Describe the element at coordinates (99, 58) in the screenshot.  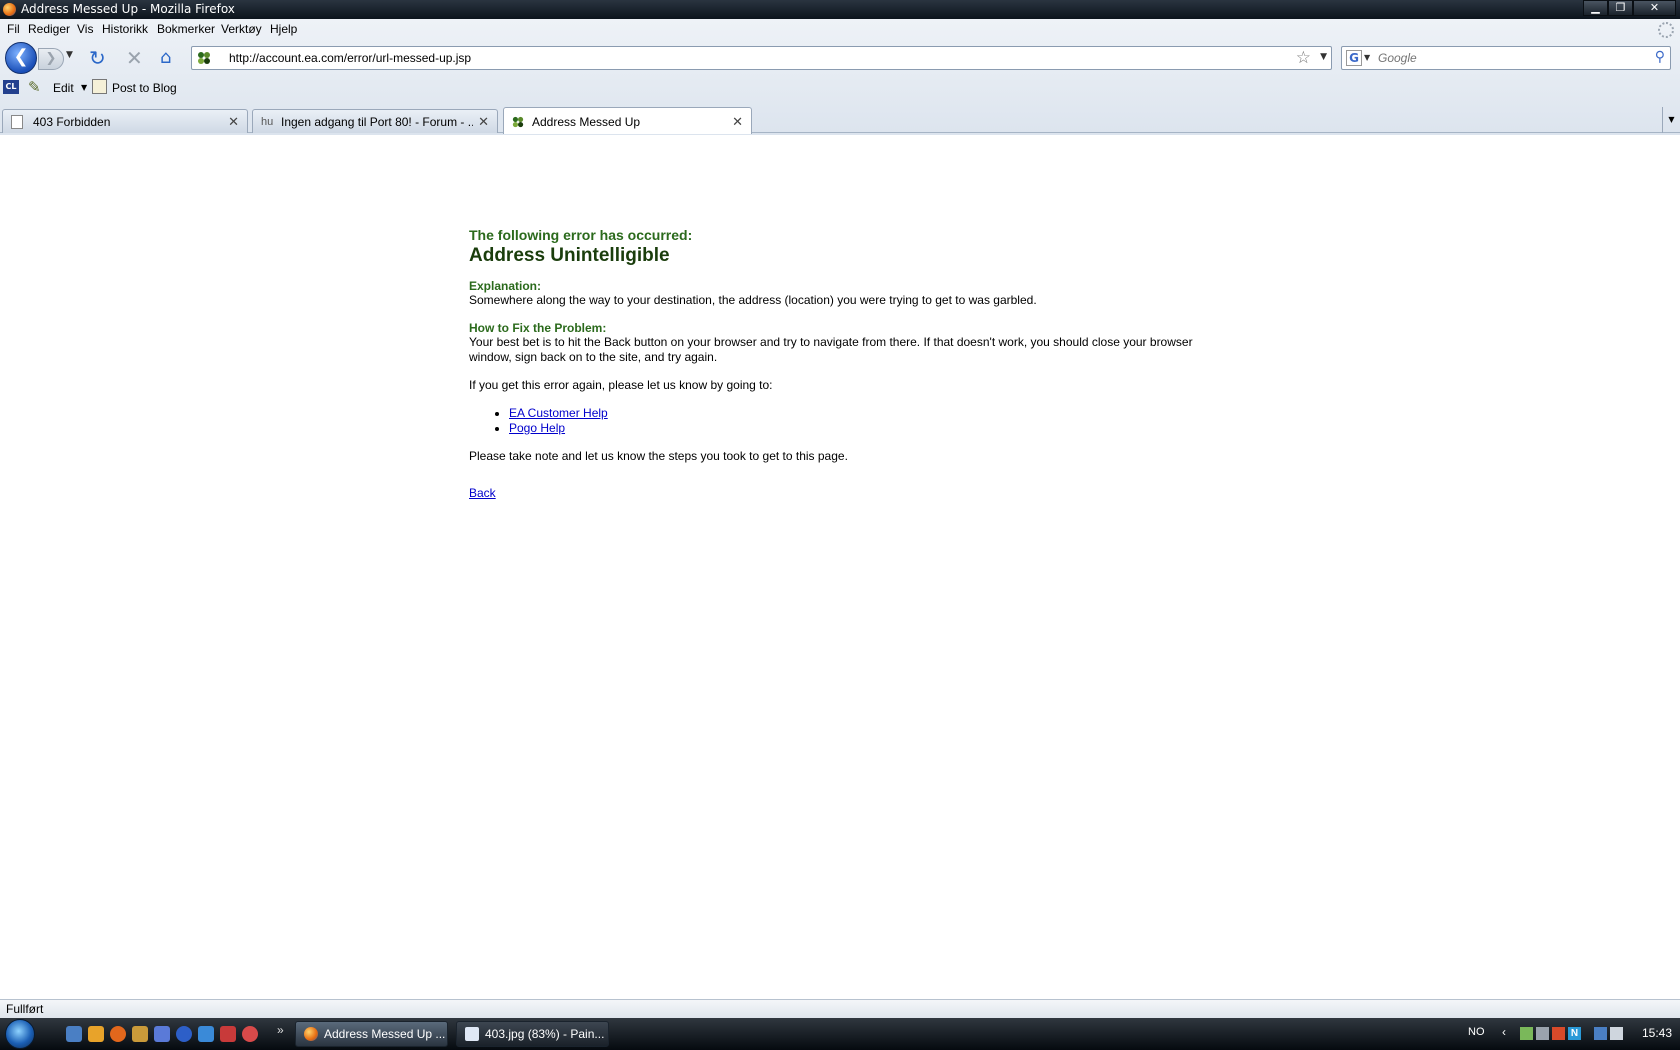
I see `reload-icon: ↻` at that location.